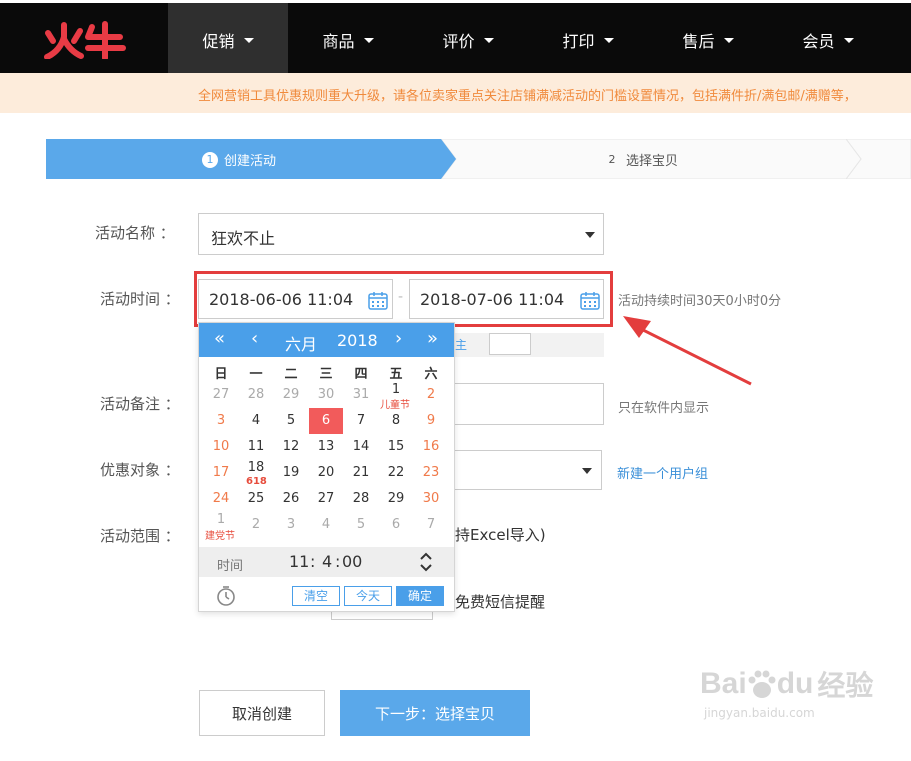  Describe the element at coordinates (432, 338) in the screenshot. I see `next-year-button: »` at that location.